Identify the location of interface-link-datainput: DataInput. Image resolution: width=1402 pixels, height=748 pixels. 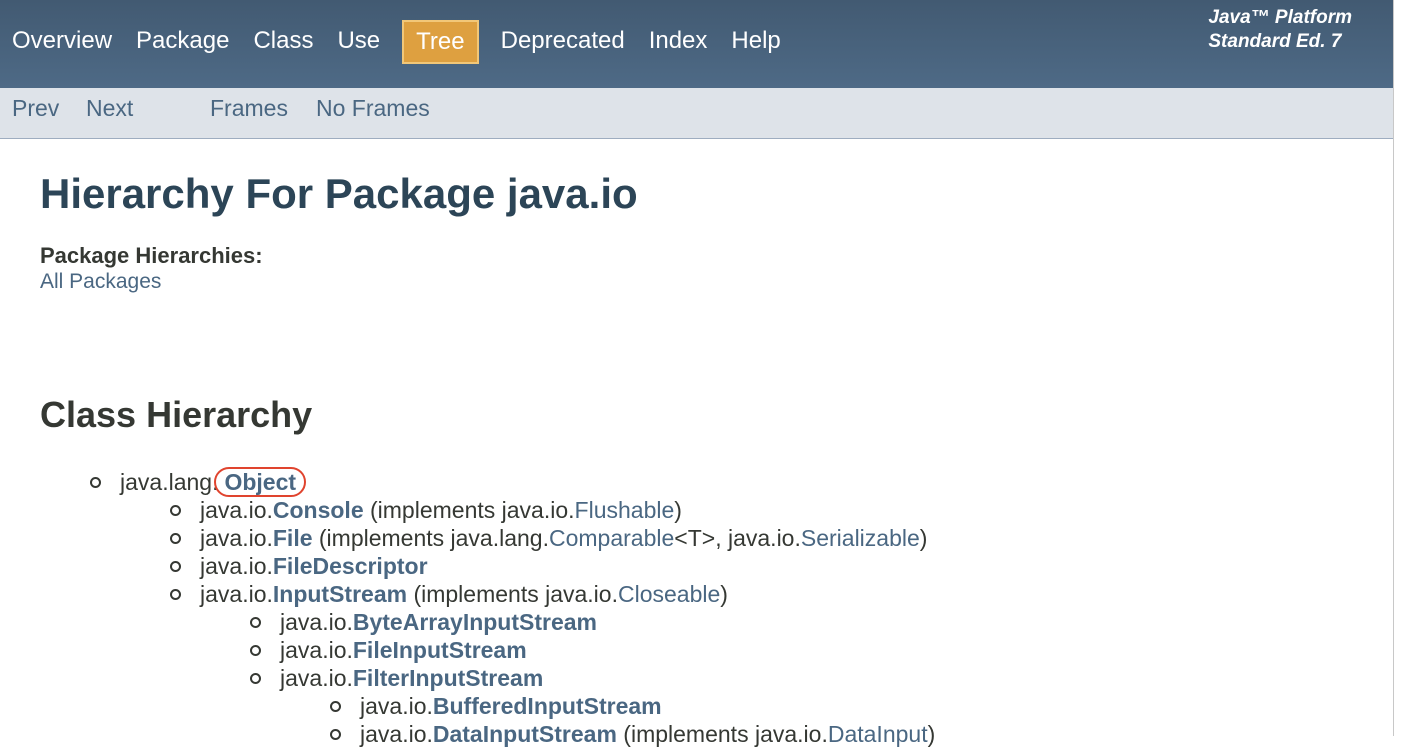
(878, 734).